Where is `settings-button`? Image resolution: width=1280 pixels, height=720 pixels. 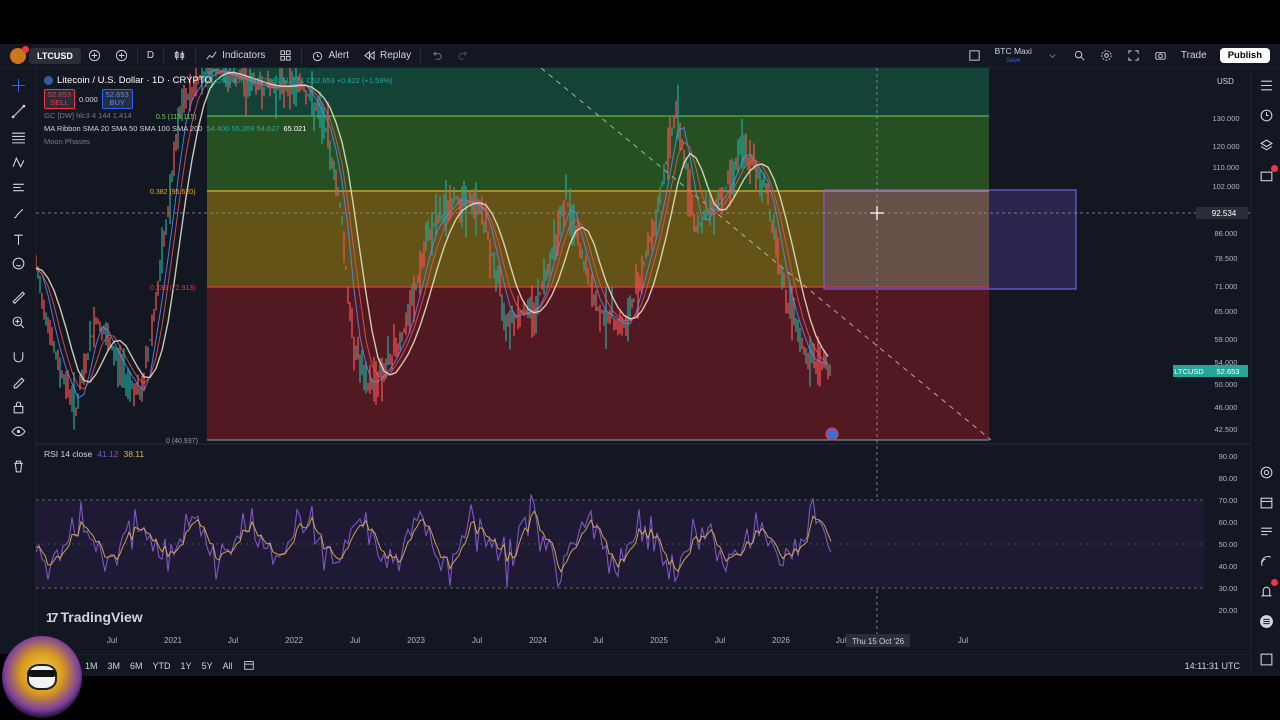 settings-button is located at coordinates (1106, 56).